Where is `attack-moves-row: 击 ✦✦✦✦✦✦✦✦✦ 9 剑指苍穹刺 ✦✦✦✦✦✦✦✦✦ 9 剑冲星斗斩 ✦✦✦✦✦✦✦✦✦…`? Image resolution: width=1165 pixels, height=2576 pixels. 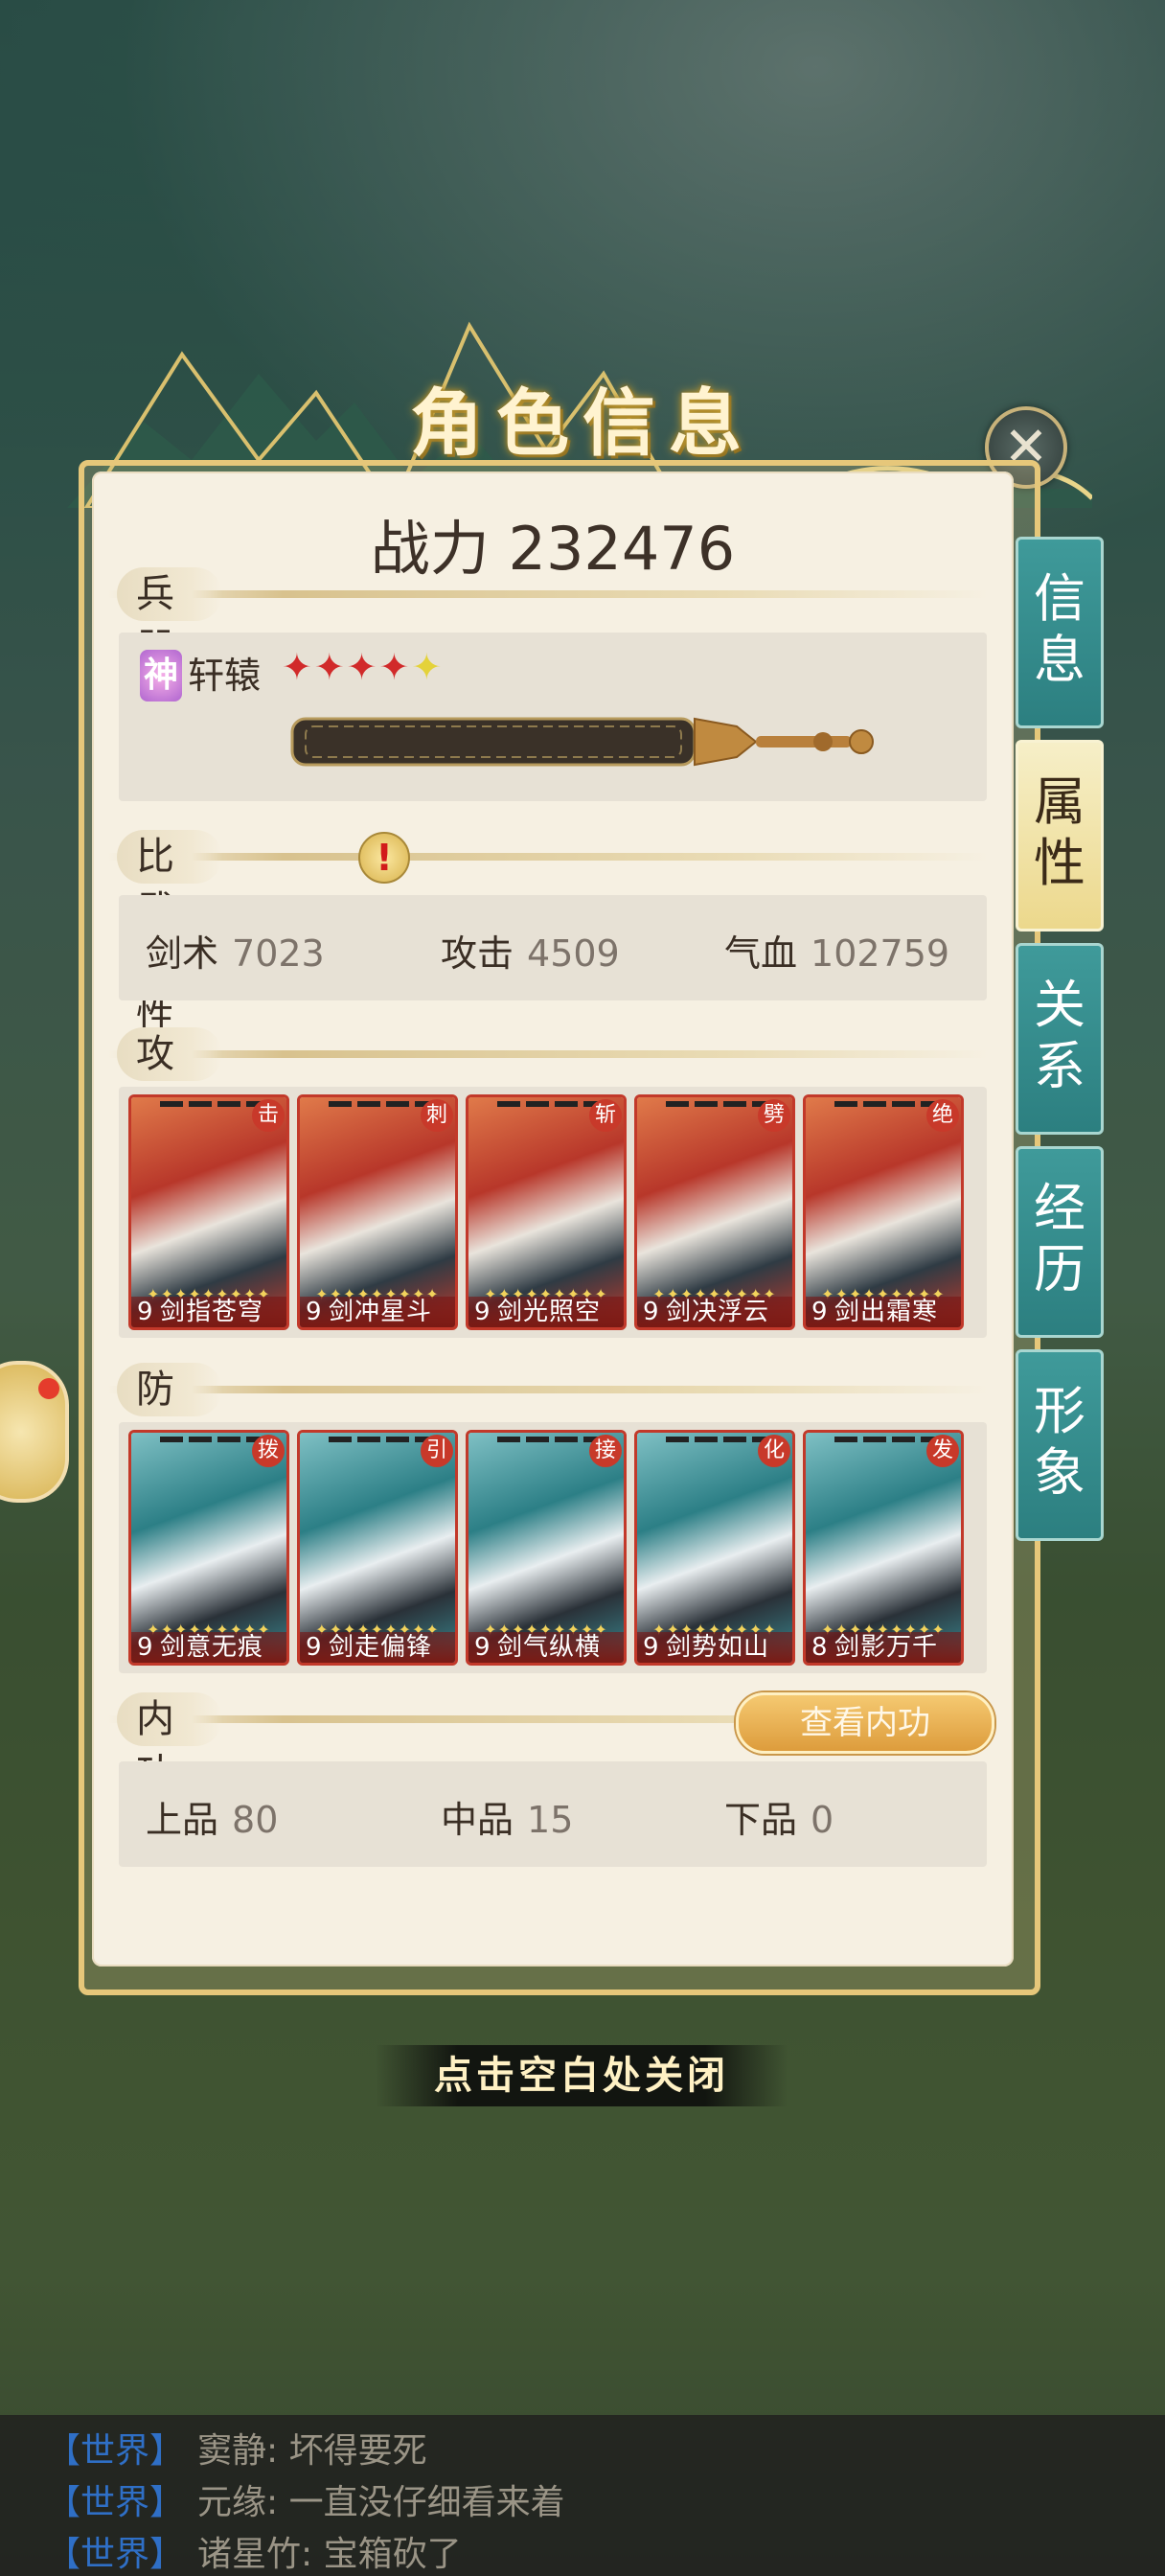
attack-moves-row: 击 ✦✦✦✦✦✦✦✦✦ 9 剑指苍穹刺 ✦✦✦✦✦✦✦✦✦ 9 剑冲星斗斩 ✦✦✦✦✦✦✦✦✦… is located at coordinates (553, 1212).